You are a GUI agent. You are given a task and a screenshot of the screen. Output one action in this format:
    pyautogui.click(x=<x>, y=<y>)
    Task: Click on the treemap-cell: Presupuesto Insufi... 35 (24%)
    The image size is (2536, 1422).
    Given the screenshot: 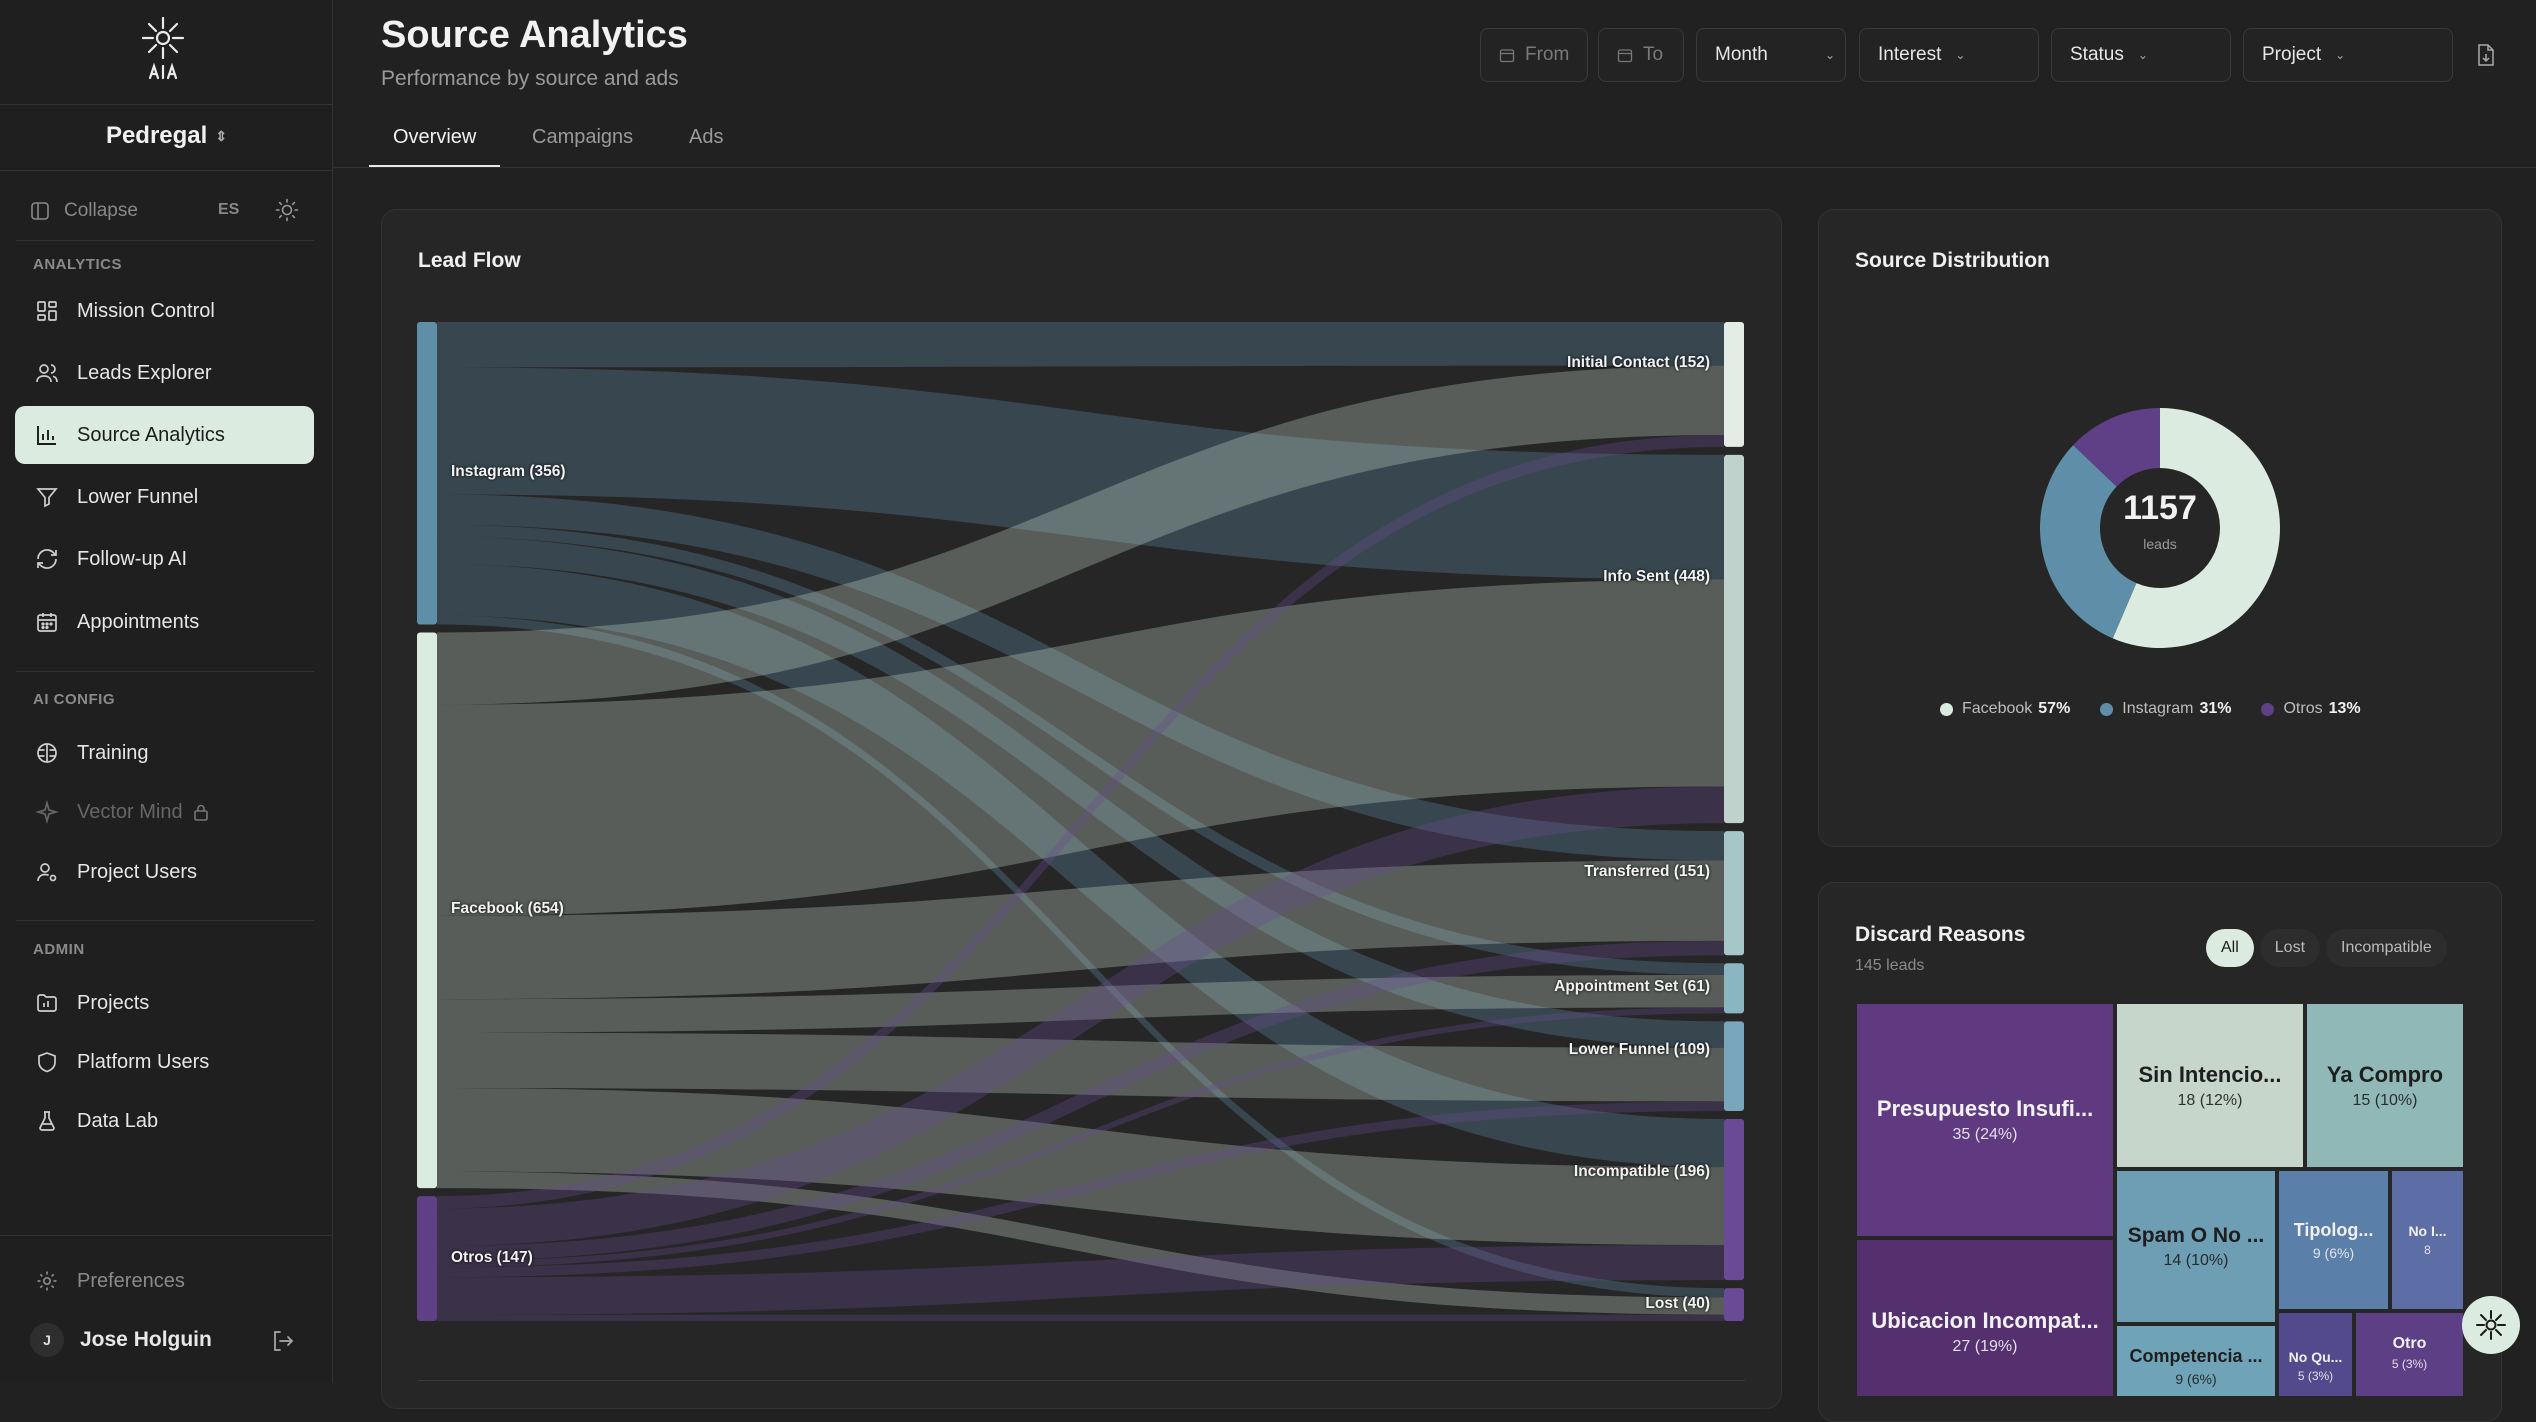 What is the action you would take?
    pyautogui.click(x=1985, y=1120)
    